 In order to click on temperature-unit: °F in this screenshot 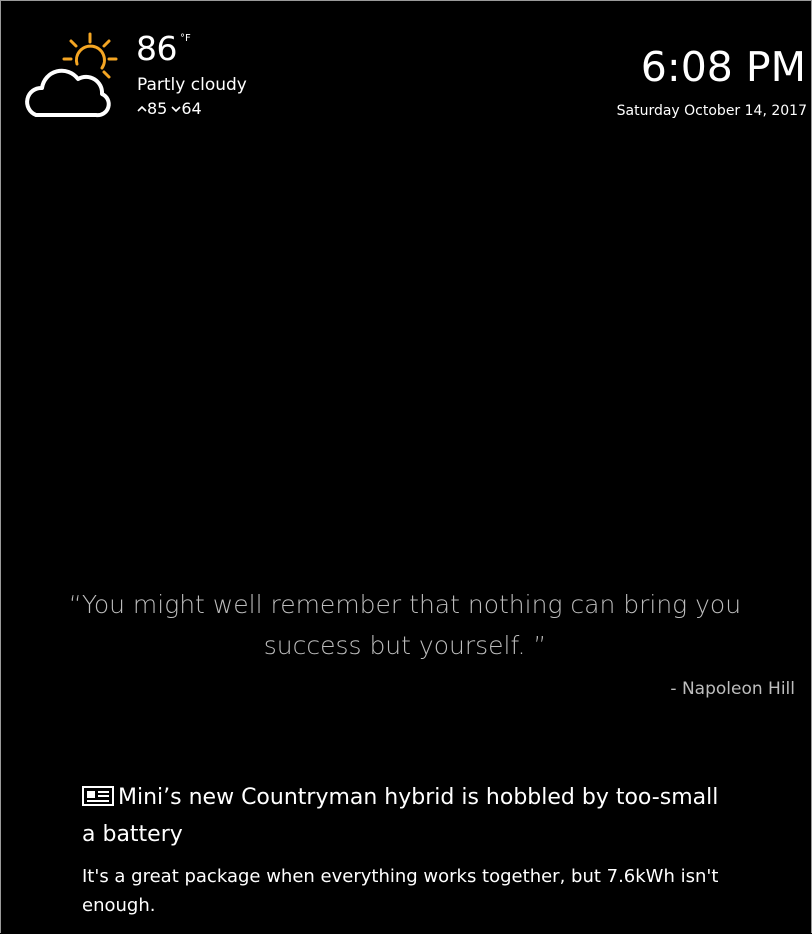, I will do `click(185, 38)`.